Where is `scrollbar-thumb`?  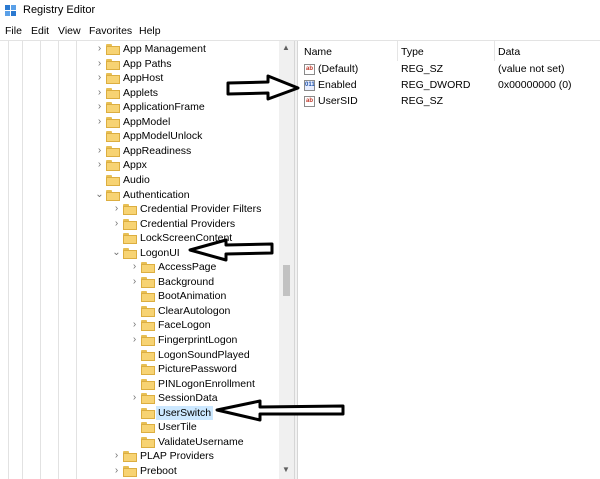
scrollbar-thumb is located at coordinates (286, 280).